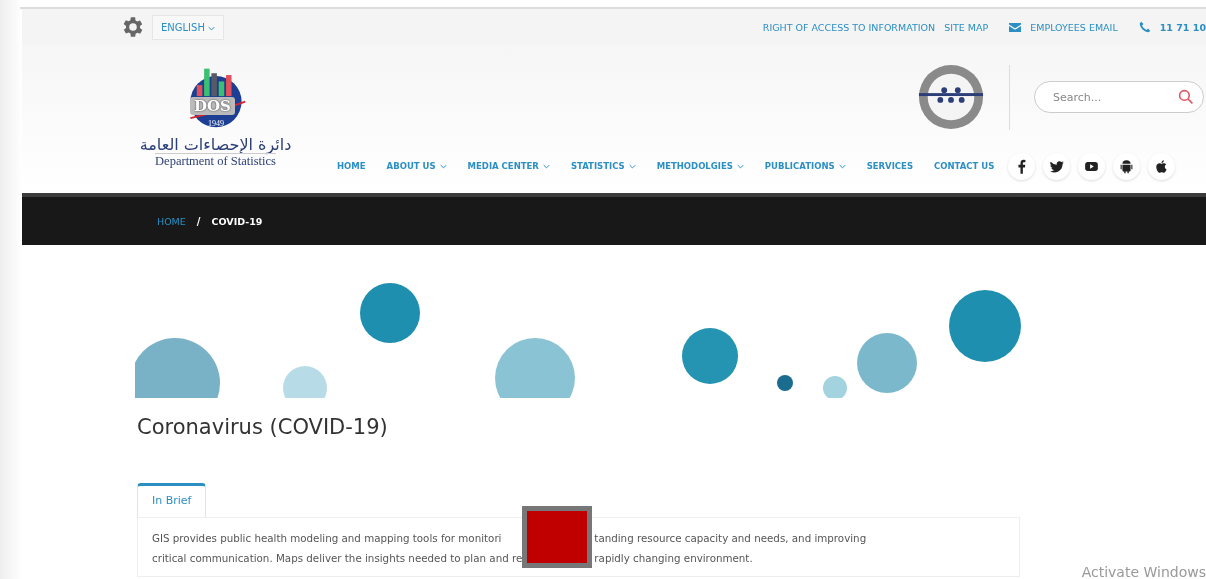  What do you see at coordinates (237, 221) in the screenshot?
I see `breadcrumb-current: COVID-19` at bounding box center [237, 221].